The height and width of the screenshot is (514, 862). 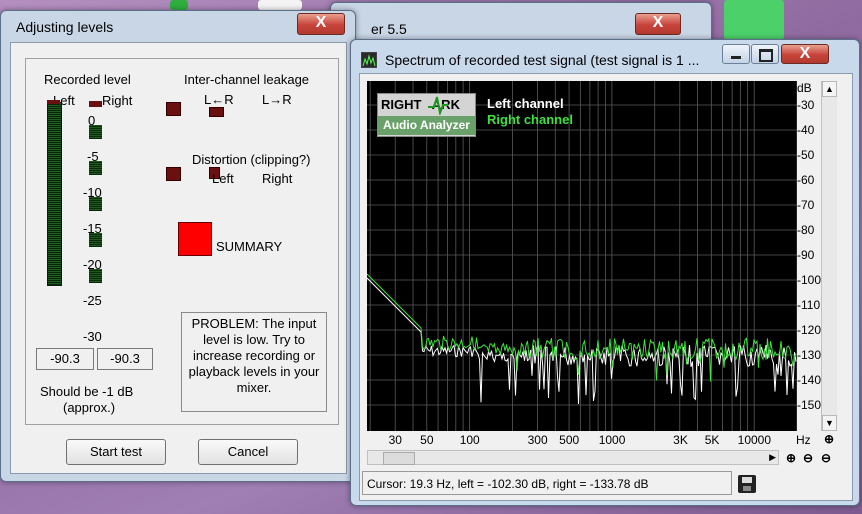 What do you see at coordinates (426, 115) in the screenshot?
I see `rightmark-logo: RIGHT ARK Audio Analyzer` at bounding box center [426, 115].